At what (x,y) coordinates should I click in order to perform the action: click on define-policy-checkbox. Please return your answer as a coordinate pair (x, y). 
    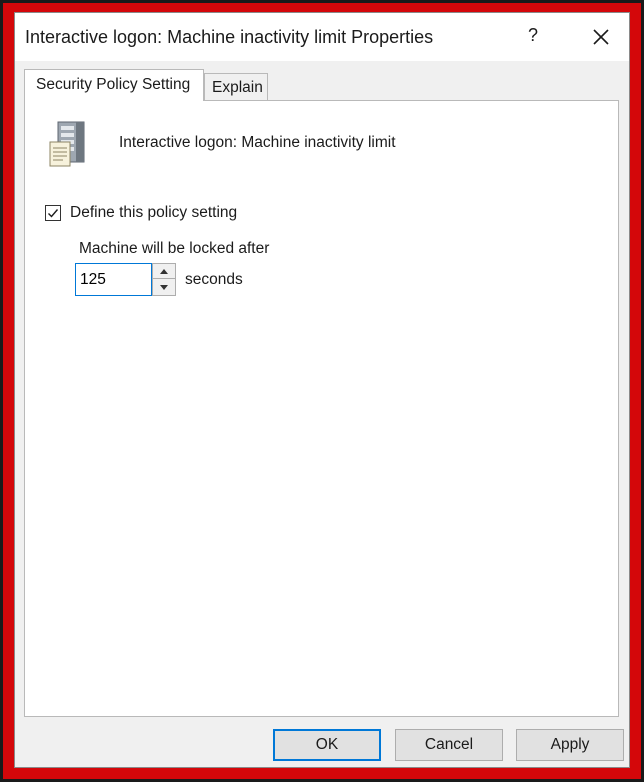
    Looking at the image, I should click on (53, 213).